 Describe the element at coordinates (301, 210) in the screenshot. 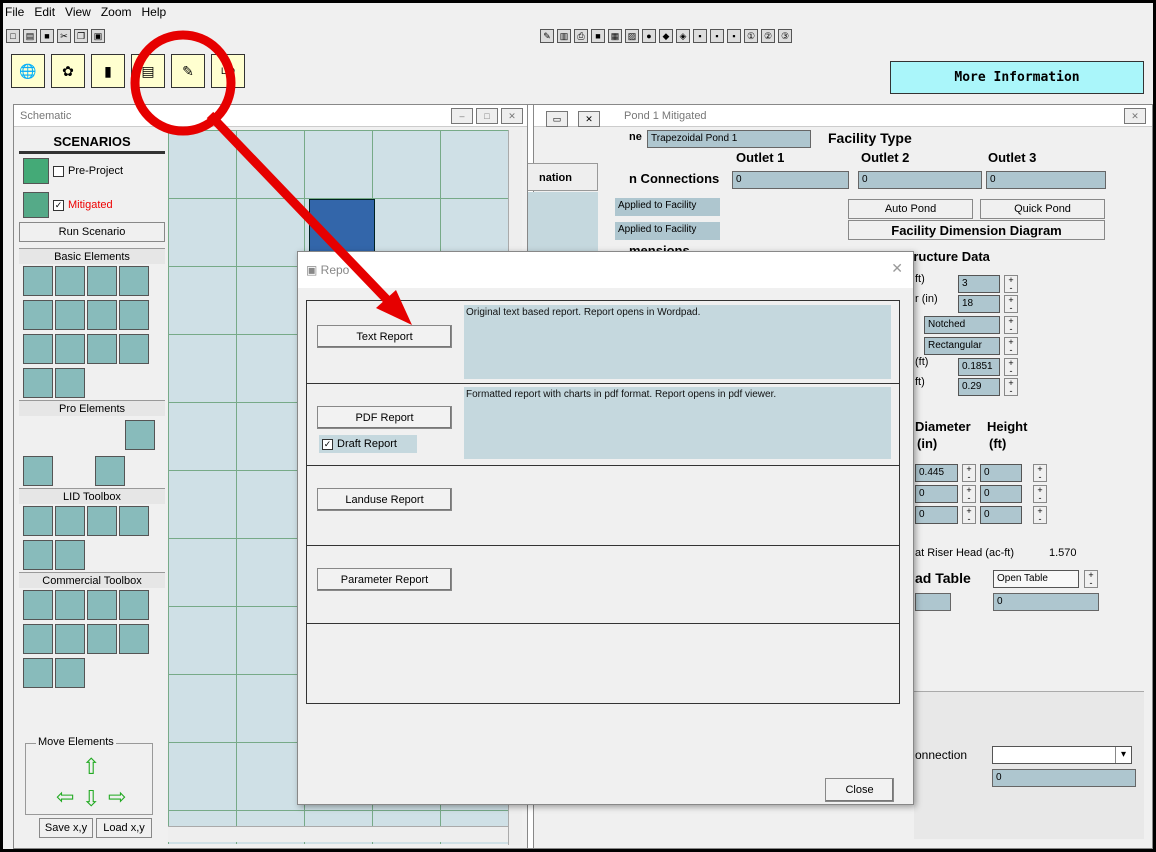

I see `arrow-shaft` at that location.